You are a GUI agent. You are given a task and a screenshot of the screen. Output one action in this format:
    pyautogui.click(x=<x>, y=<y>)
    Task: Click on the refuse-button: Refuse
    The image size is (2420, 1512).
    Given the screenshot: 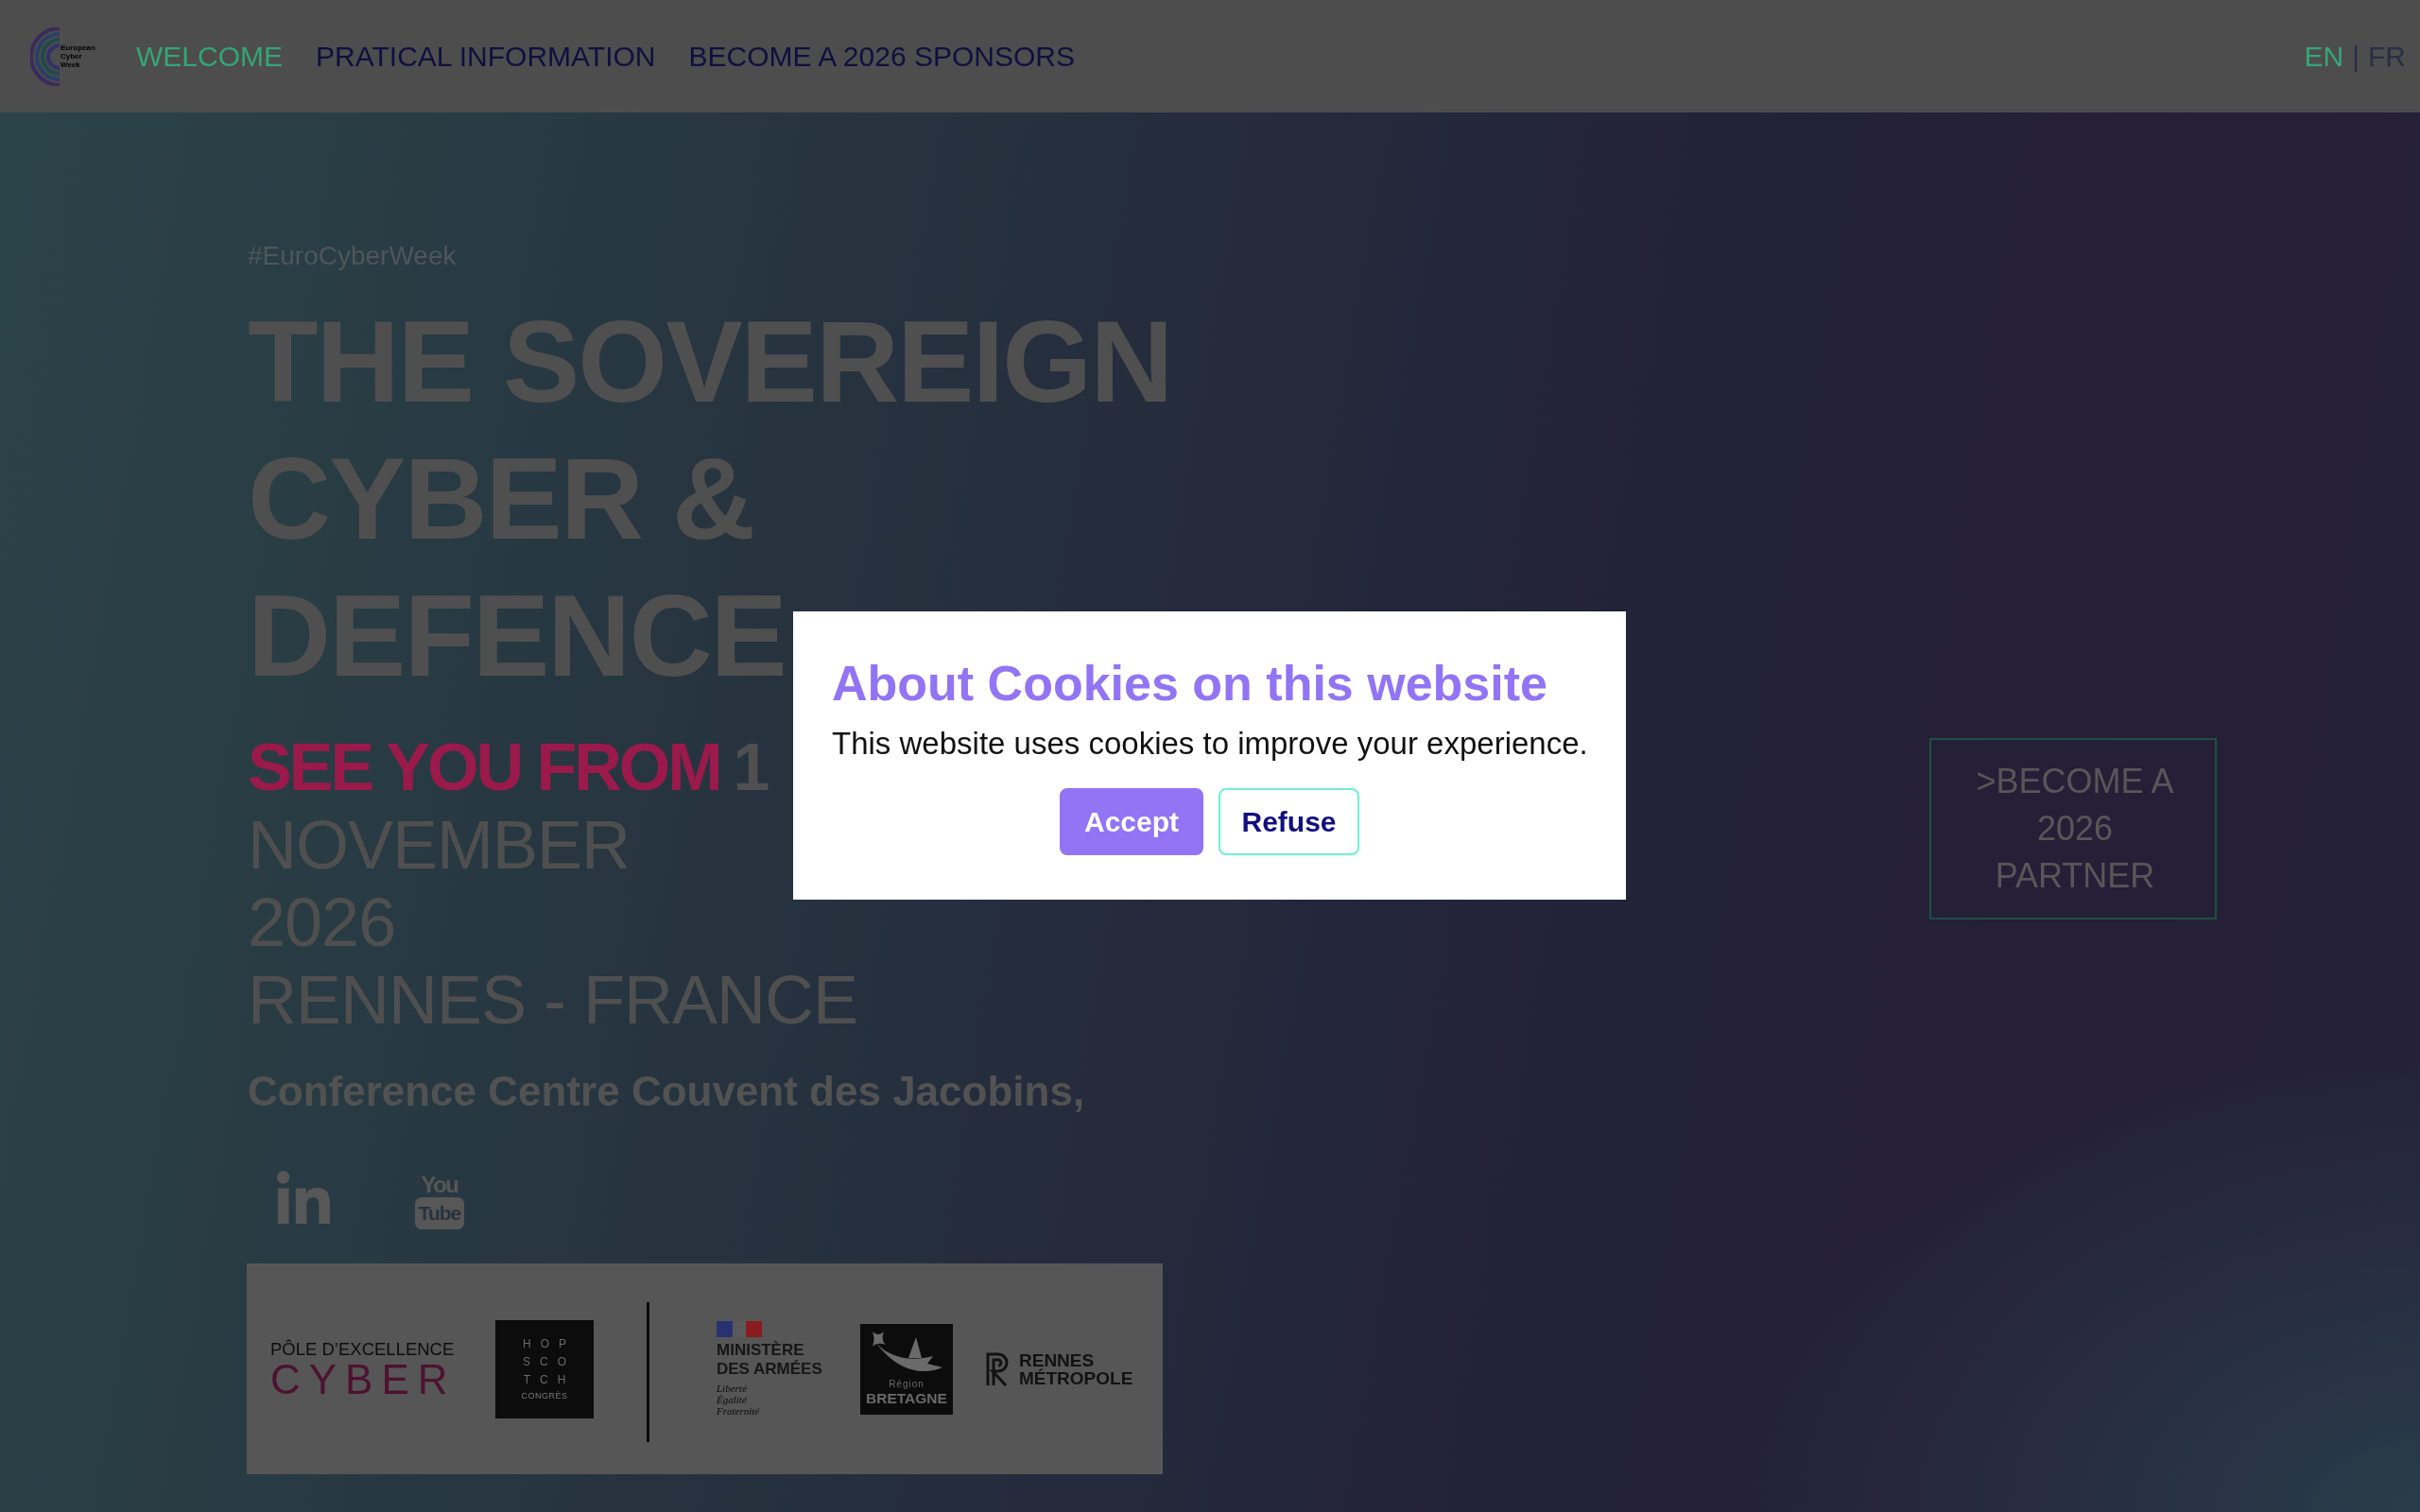 What is the action you would take?
    pyautogui.click(x=1289, y=821)
    